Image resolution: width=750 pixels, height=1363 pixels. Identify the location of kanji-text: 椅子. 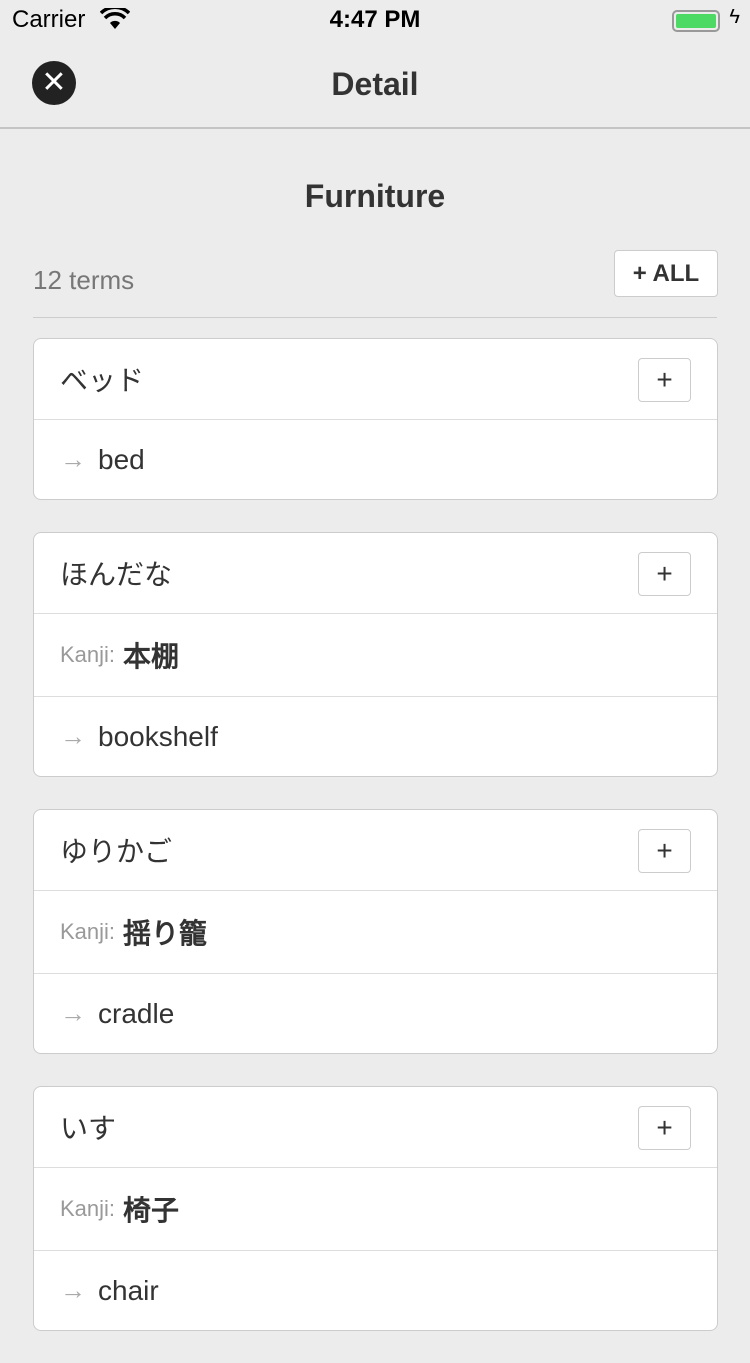
(151, 1210).